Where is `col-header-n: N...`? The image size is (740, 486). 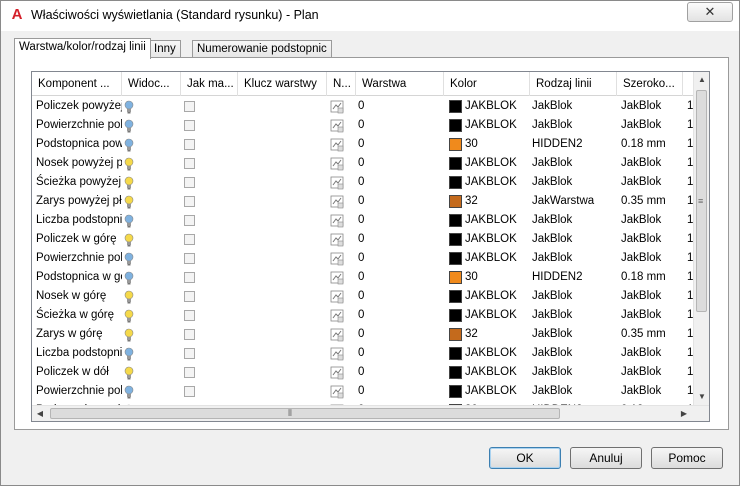
col-header-n: N... is located at coordinates (341, 84).